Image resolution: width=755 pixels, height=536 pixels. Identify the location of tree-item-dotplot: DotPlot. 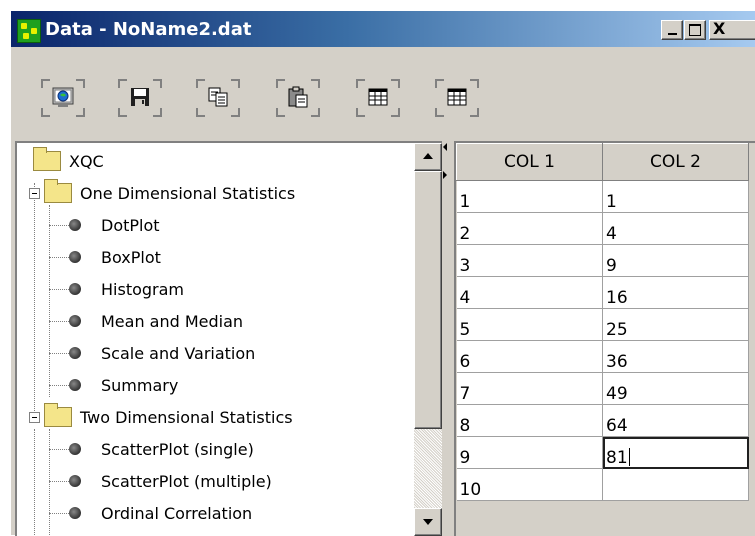
(114, 225).